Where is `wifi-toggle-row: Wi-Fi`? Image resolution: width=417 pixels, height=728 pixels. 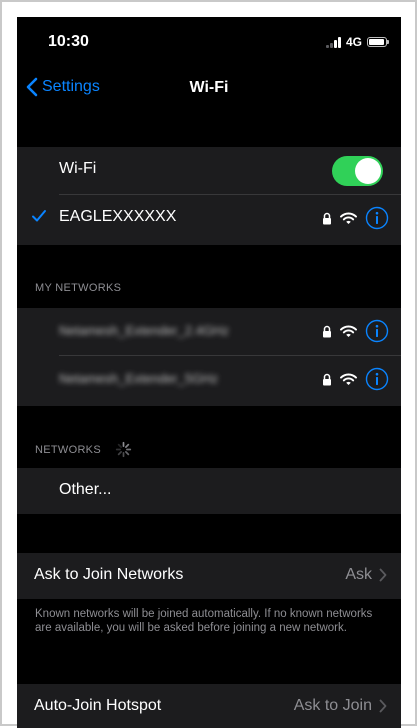
wifi-toggle-row: Wi-Fi is located at coordinates (209, 170).